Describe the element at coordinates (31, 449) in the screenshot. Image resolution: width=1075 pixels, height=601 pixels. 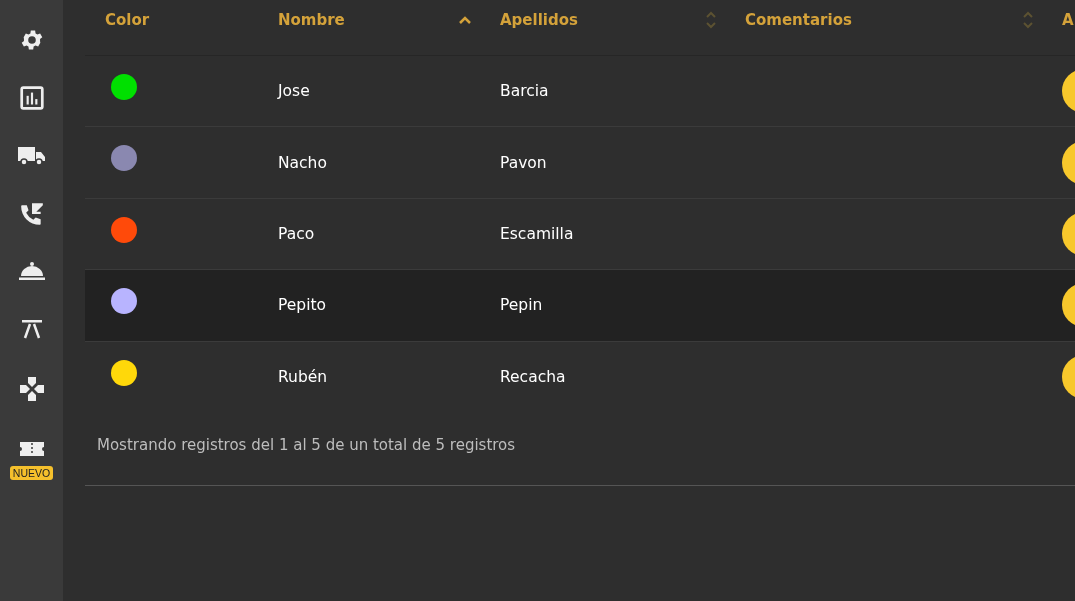
I see `ticket-icon` at that location.